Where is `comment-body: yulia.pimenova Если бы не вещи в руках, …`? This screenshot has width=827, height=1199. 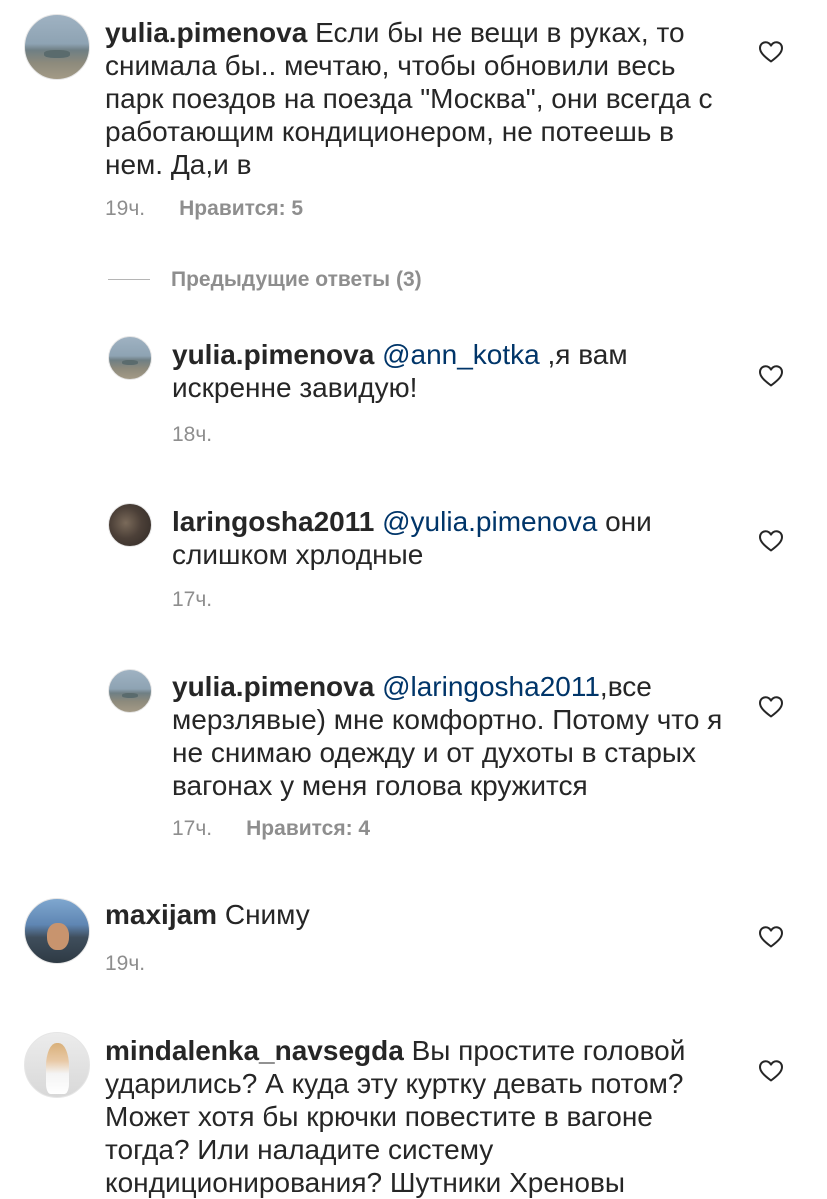
comment-body: yulia.pimenova Если бы не вещи в руках, … is located at coordinates (416, 98).